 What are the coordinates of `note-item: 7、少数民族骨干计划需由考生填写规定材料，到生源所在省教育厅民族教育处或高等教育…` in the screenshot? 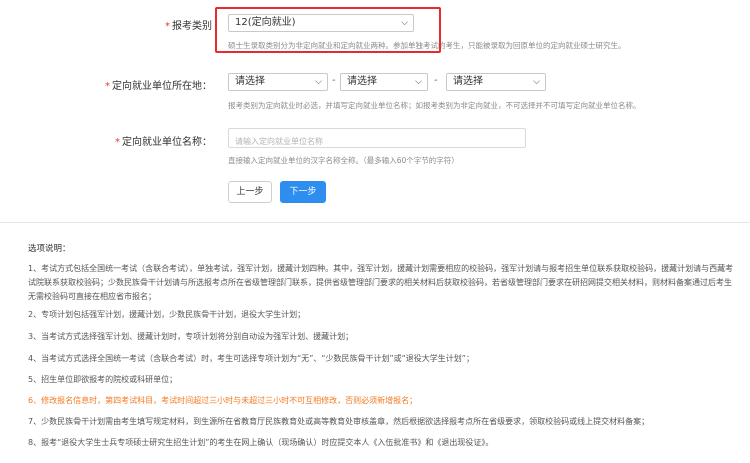 It's located at (339, 421).